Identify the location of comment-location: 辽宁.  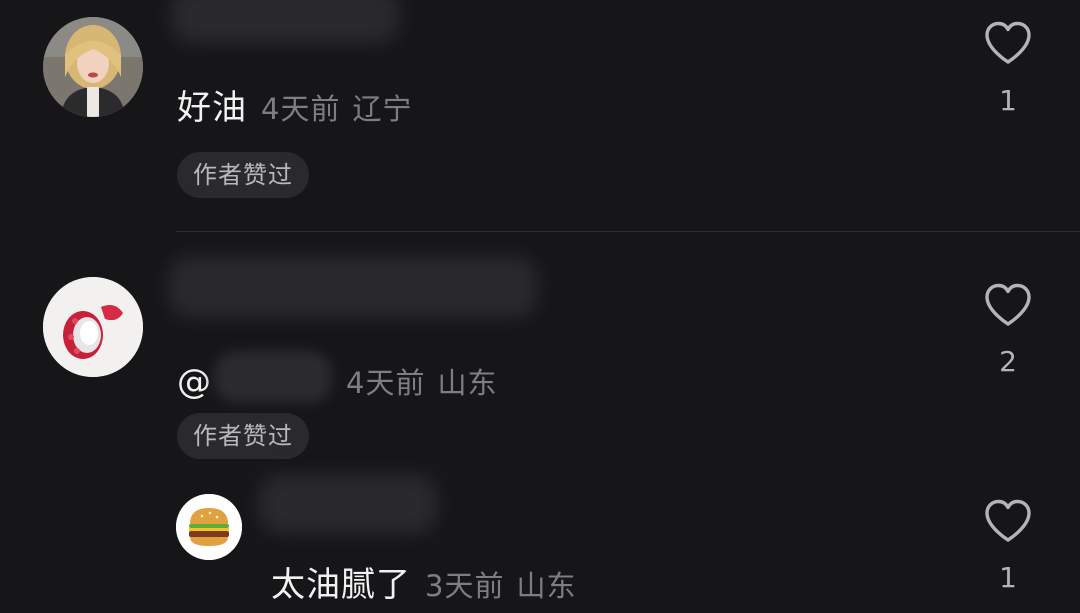
(382, 109).